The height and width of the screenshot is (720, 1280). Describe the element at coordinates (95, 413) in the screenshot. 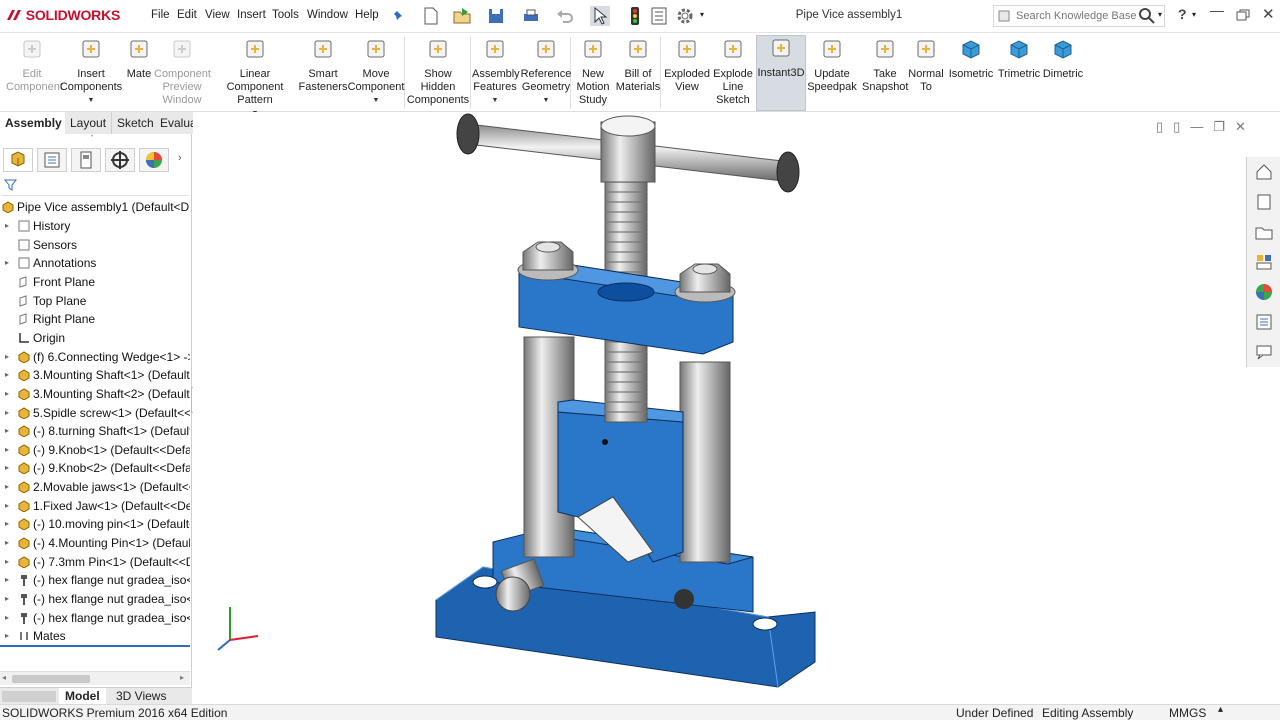

I see `tree-item: ▸ 5.Spidle screw<1> (Default<<D` at that location.